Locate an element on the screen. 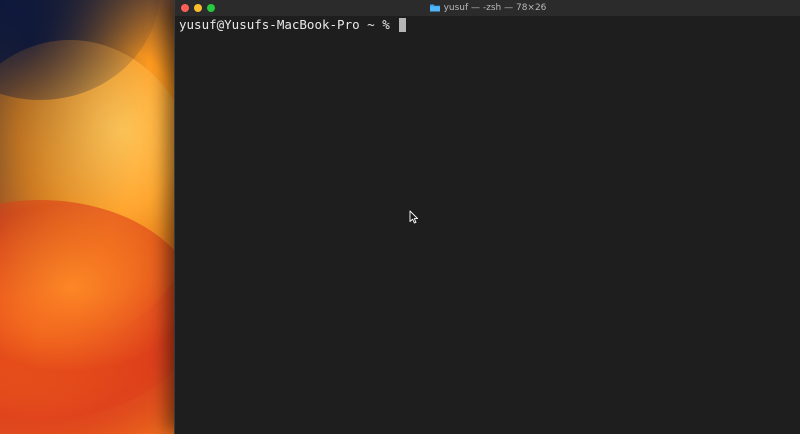  window-titlebar: yusuf — -zsh — 78×26 is located at coordinates (487, 8).